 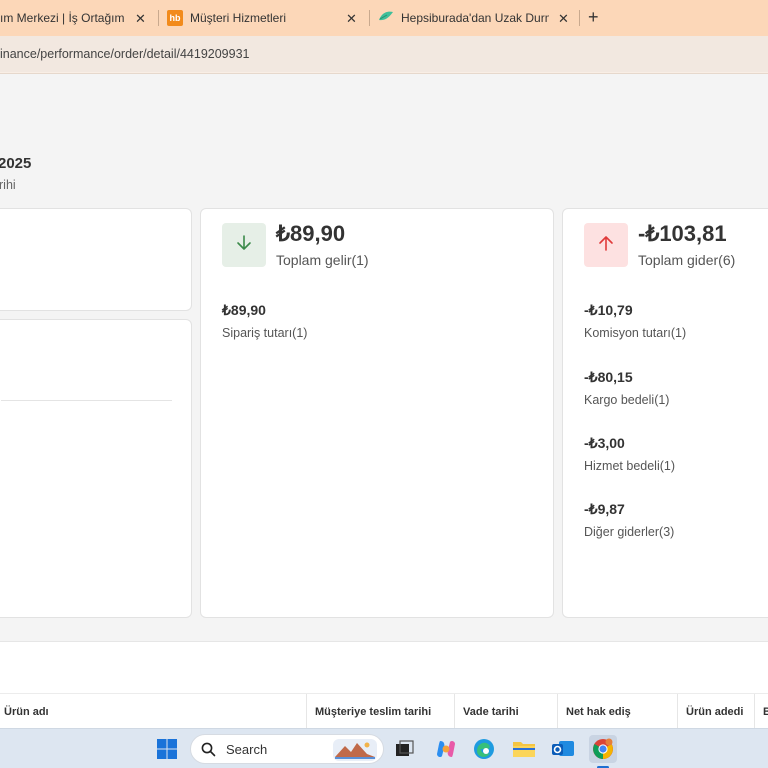 What do you see at coordinates (446, 749) in the screenshot?
I see `copilot-icon` at bounding box center [446, 749].